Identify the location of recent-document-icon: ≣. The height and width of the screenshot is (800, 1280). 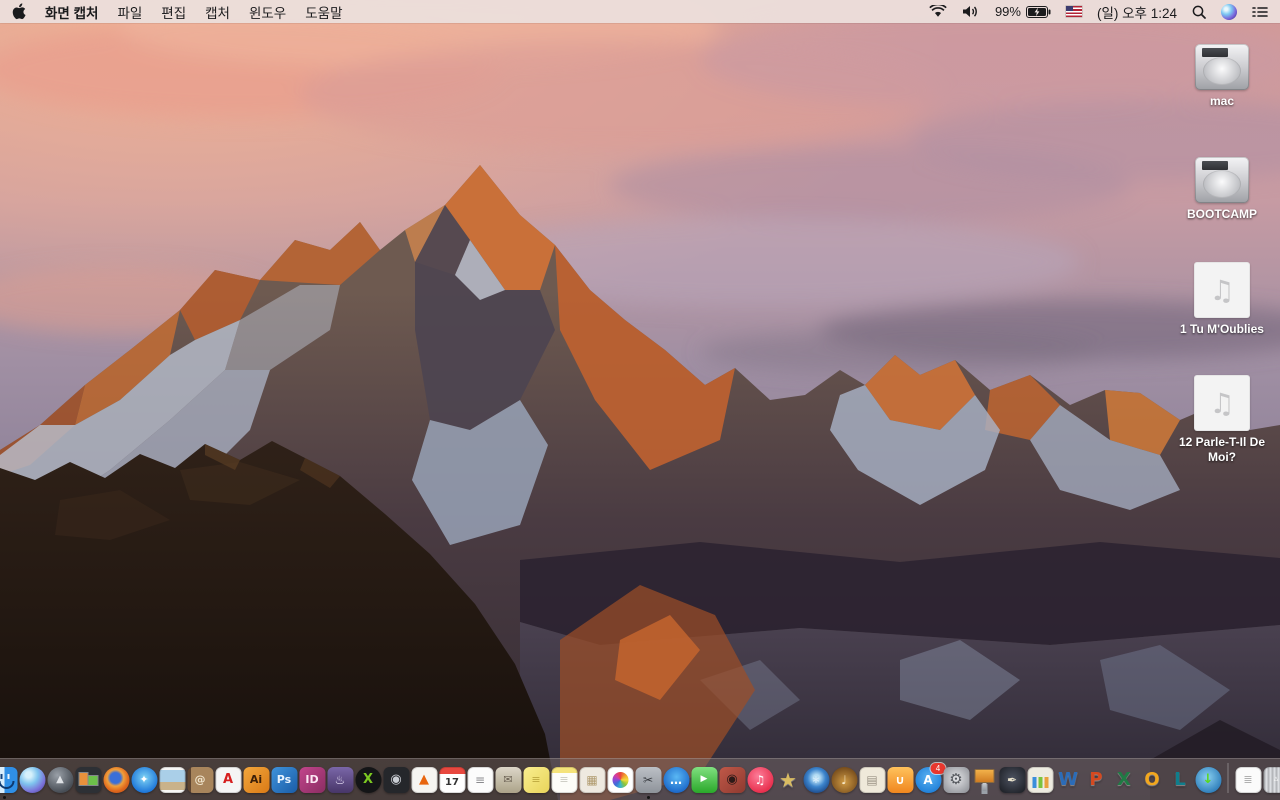
(1248, 779).